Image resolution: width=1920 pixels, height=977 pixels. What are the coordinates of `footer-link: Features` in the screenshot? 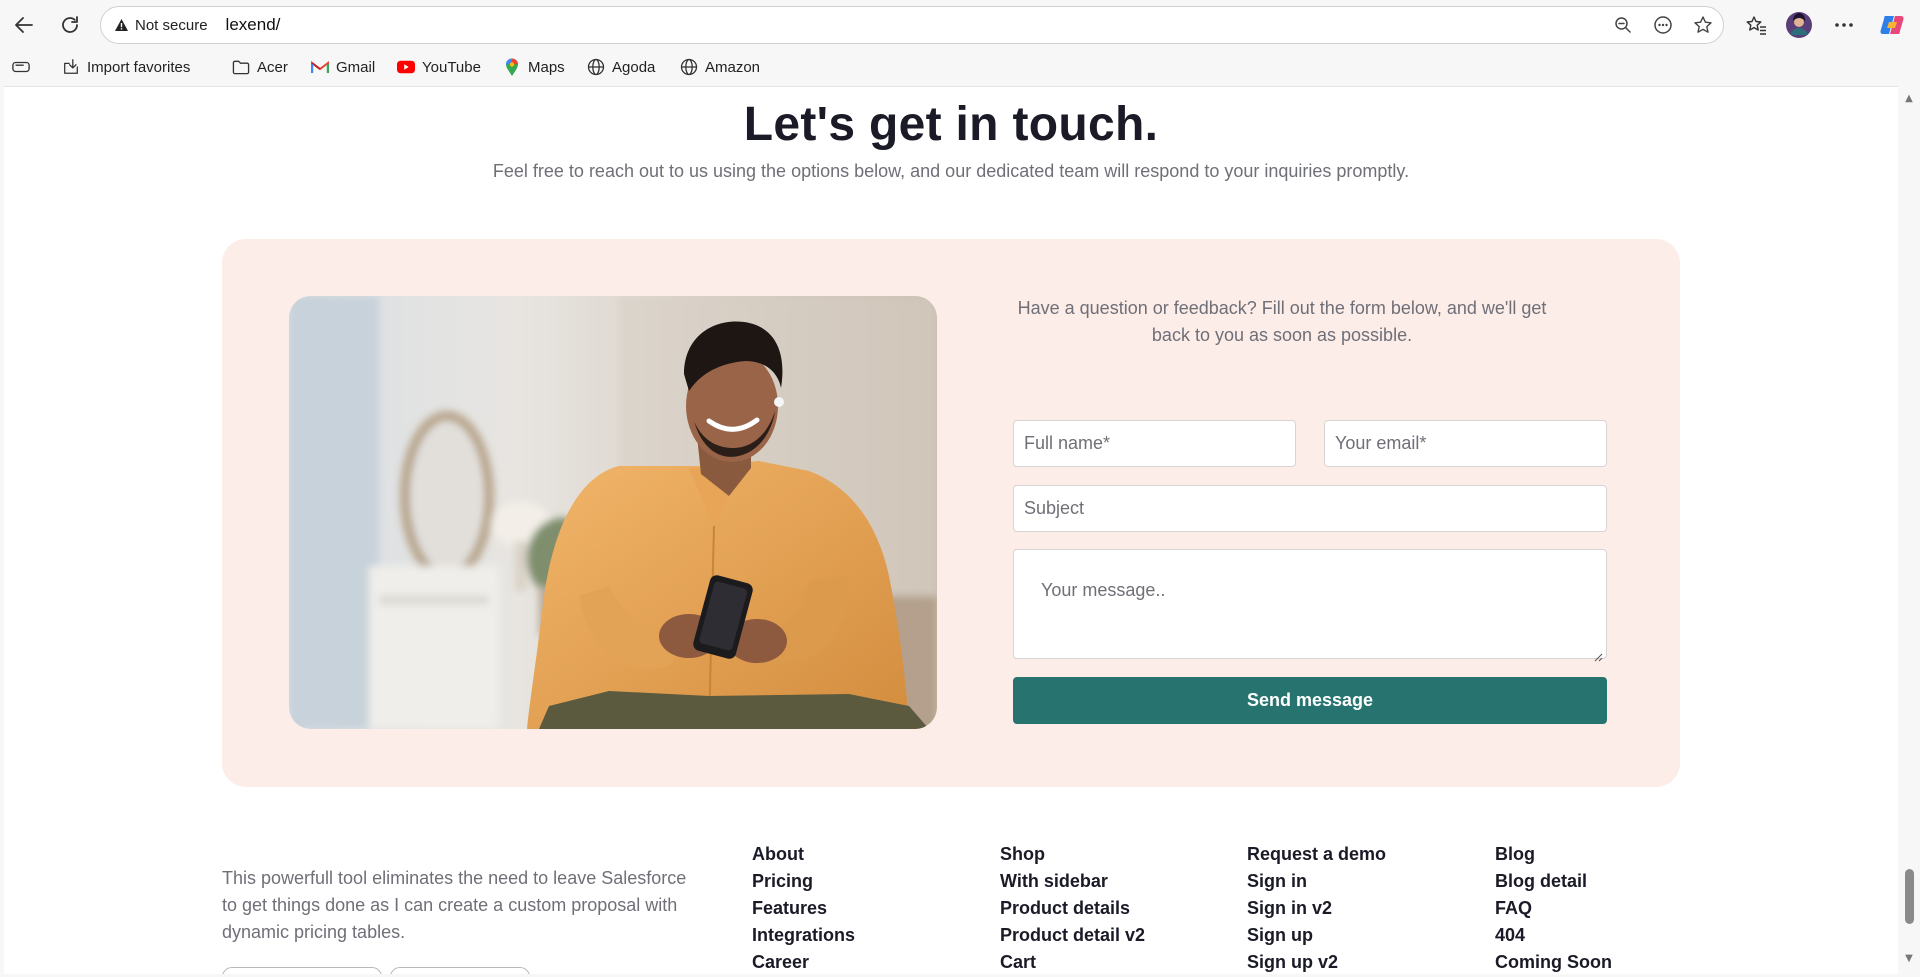 It's located at (803, 908).